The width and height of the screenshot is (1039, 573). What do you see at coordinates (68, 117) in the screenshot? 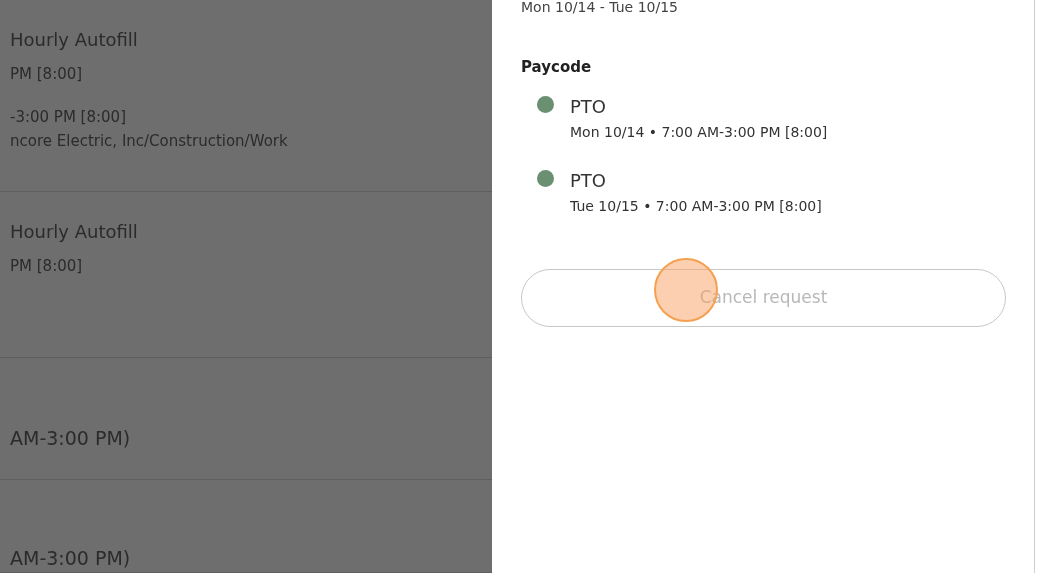
I see `entry-detail: -3:00 PM [8:00]` at bounding box center [68, 117].